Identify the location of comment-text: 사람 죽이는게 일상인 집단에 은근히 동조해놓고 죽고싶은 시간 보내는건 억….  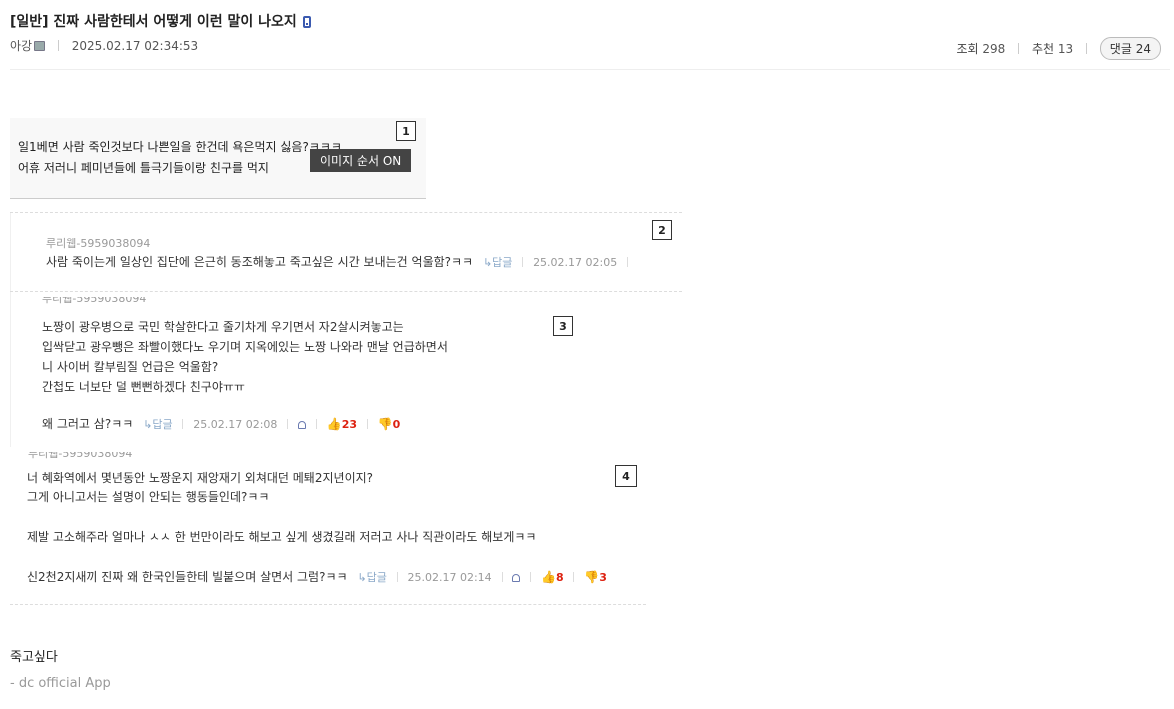
(260, 262).